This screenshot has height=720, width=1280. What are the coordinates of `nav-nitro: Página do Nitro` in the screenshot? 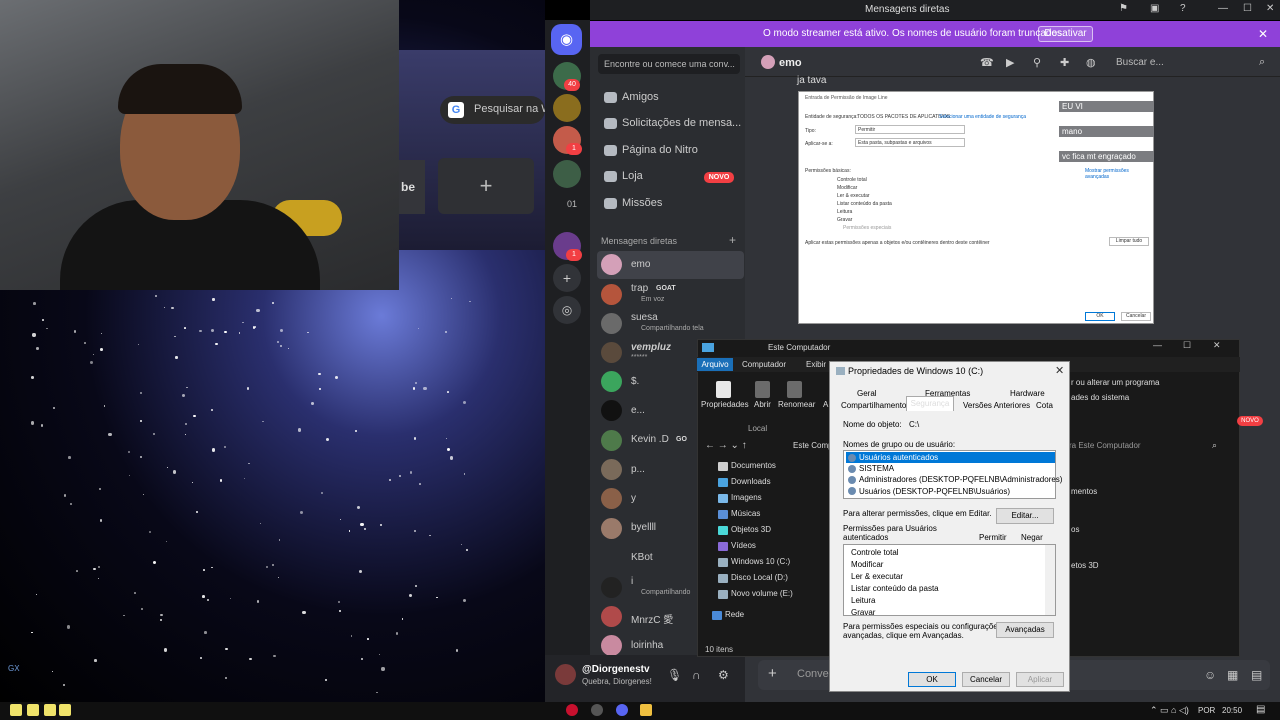 It's located at (660, 150).